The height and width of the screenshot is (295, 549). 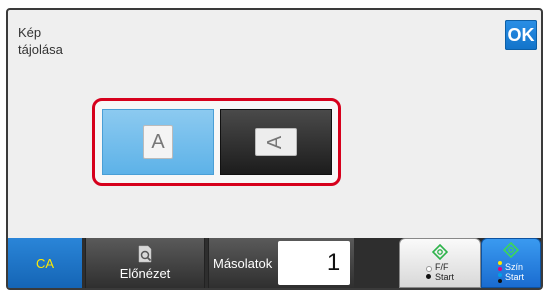 What do you see at coordinates (145, 254) in the screenshot?
I see `preview-icon` at bounding box center [145, 254].